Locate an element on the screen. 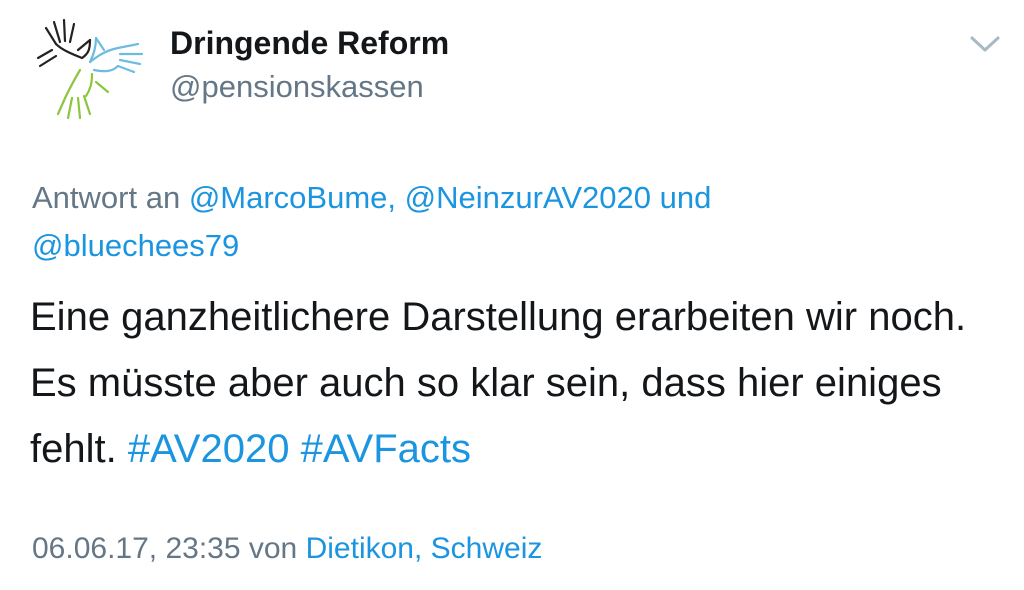 Image resolution: width=1024 pixels, height=590 pixels. mention-link: @bluechees79 is located at coordinates (135, 245).